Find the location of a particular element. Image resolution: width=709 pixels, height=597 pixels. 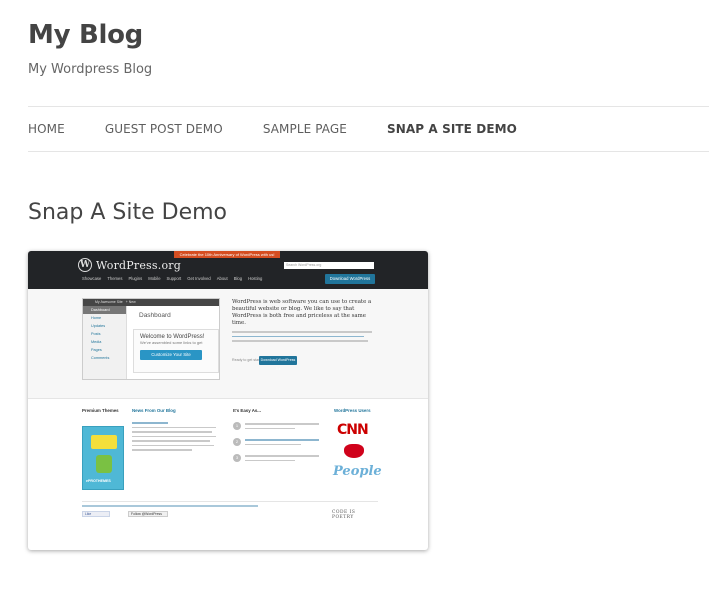

wordpress-logo-icon: W is located at coordinates (85, 265).